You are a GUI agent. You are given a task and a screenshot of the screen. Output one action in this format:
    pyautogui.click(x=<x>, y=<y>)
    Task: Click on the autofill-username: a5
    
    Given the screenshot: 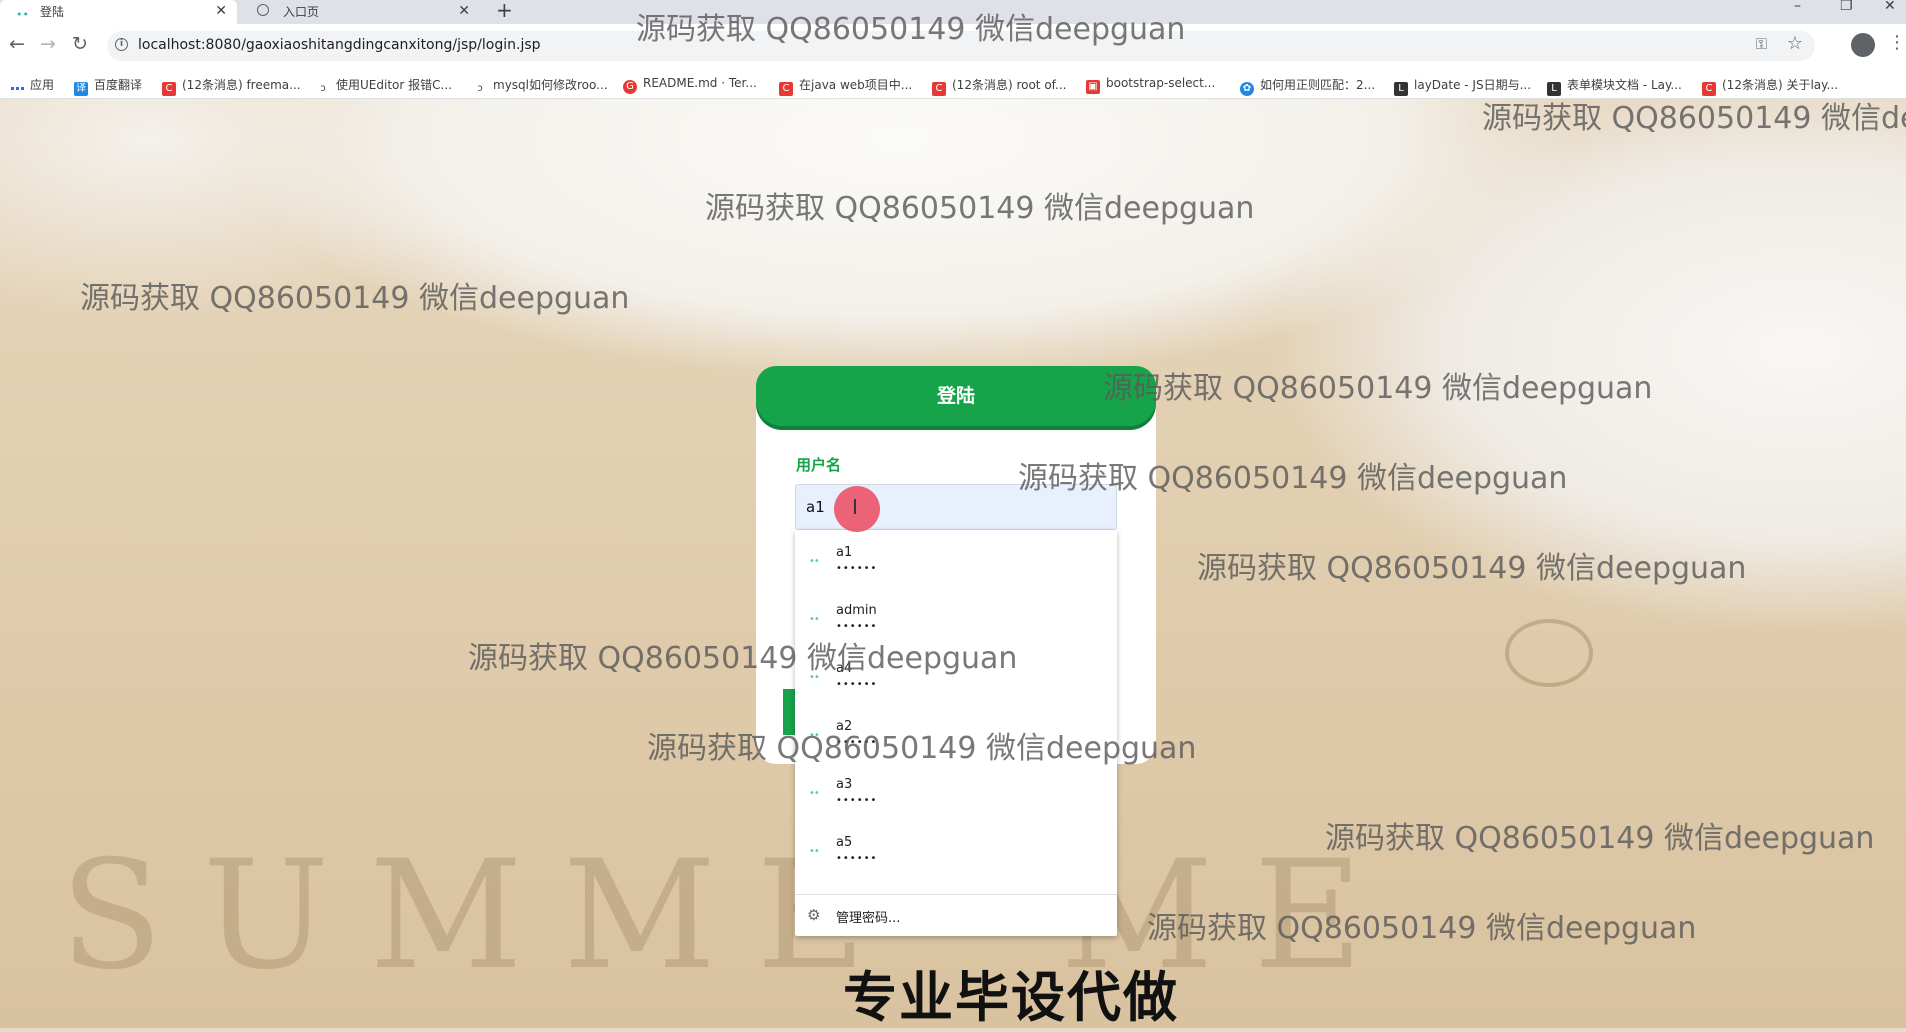 What is the action you would take?
    pyautogui.click(x=844, y=842)
    